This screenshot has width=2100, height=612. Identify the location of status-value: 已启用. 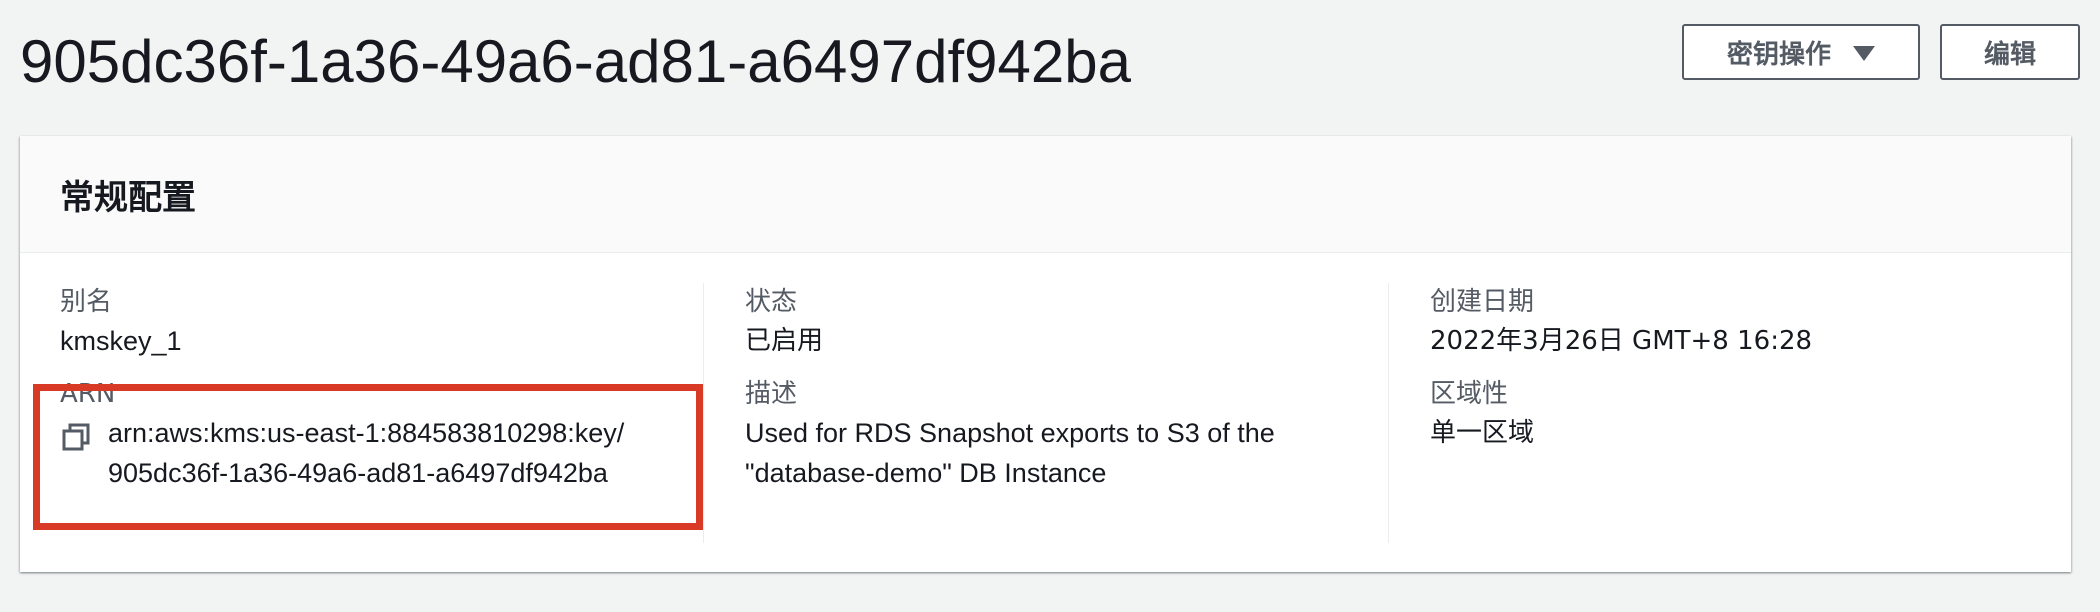
(784, 341).